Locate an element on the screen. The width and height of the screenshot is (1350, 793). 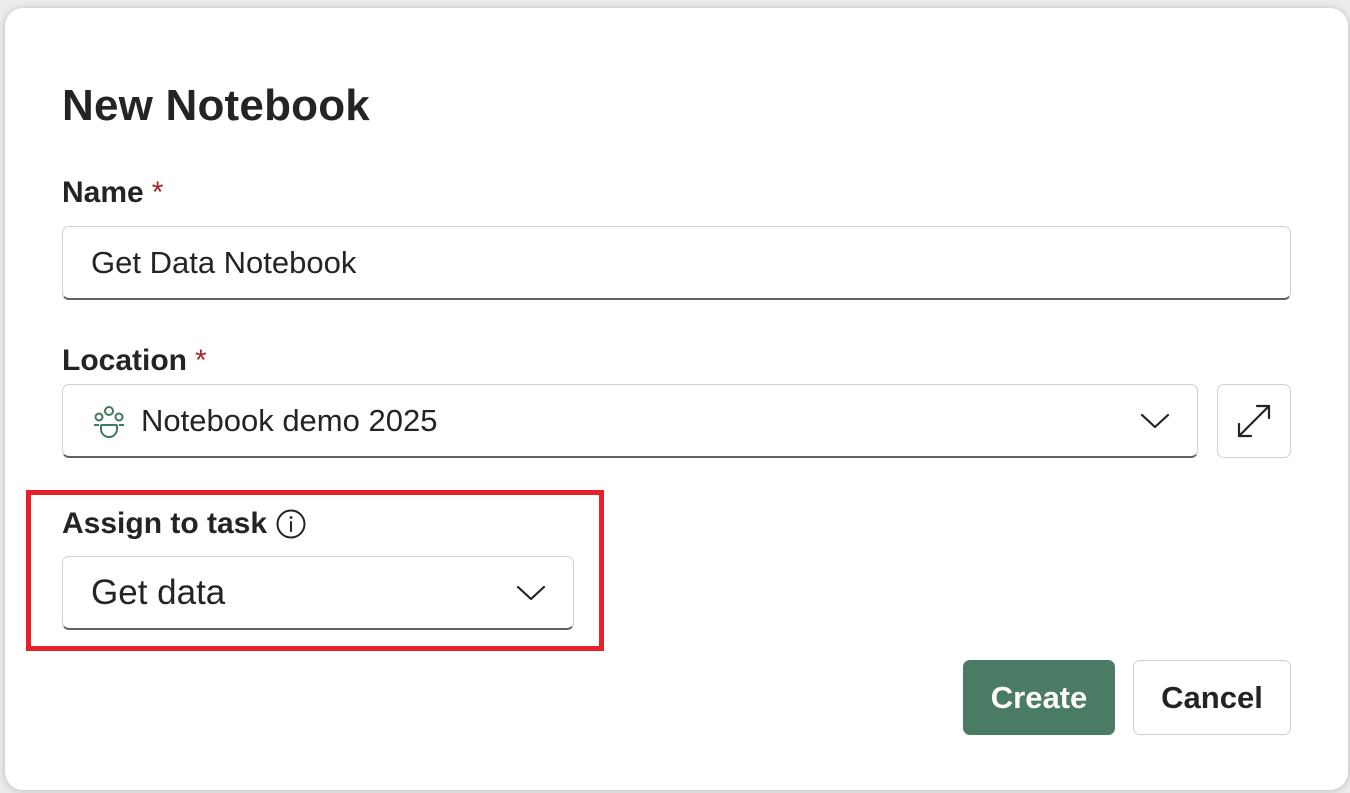
name-input: Get Data Notebook is located at coordinates (676, 263).